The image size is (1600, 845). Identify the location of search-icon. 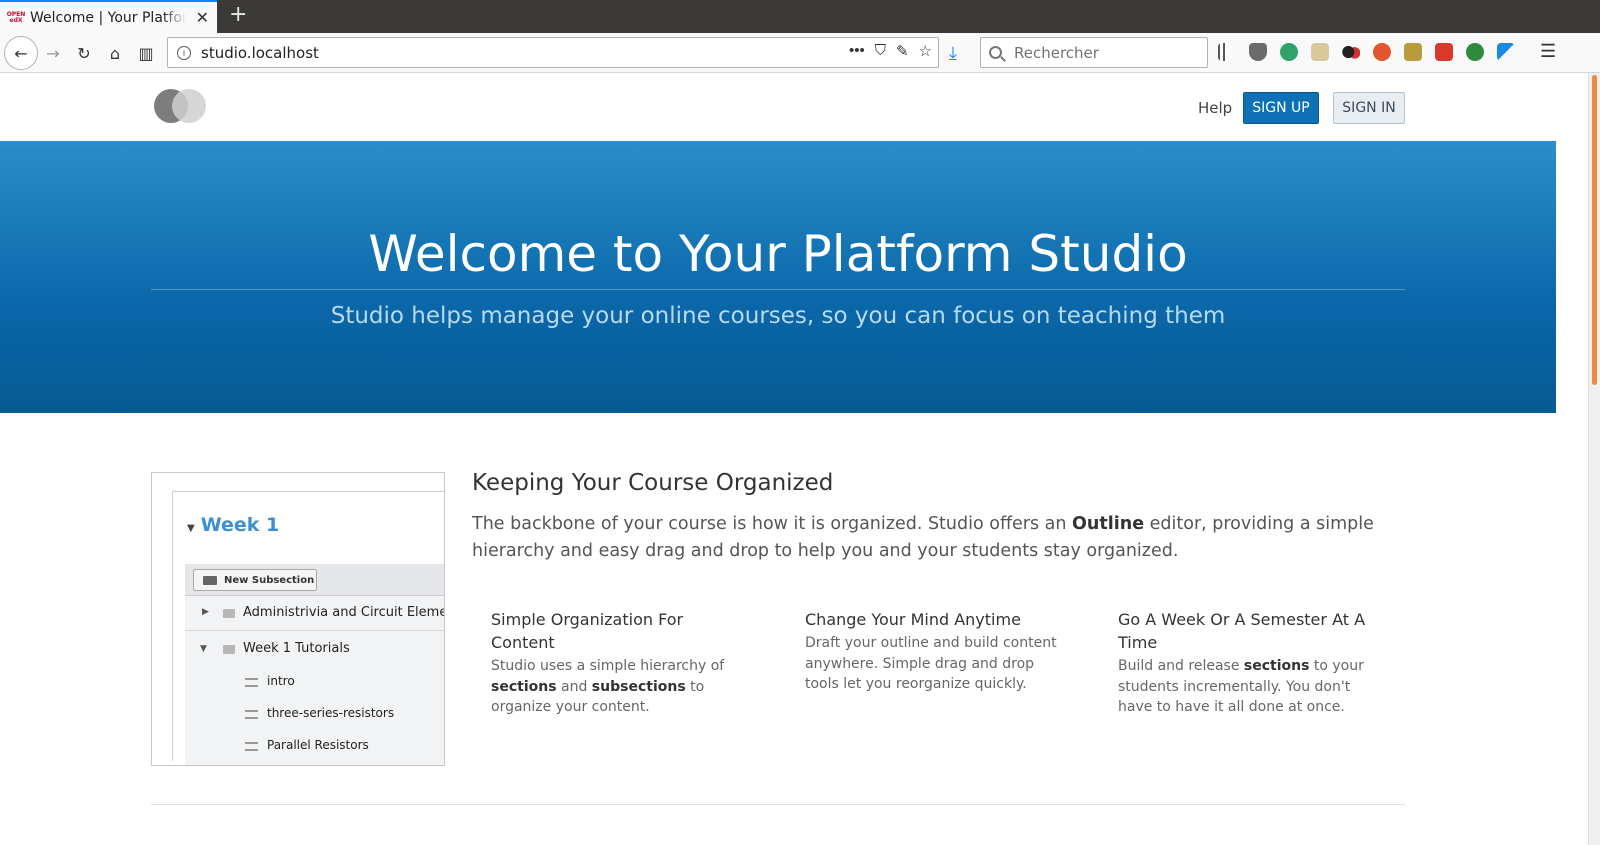
(995, 52).